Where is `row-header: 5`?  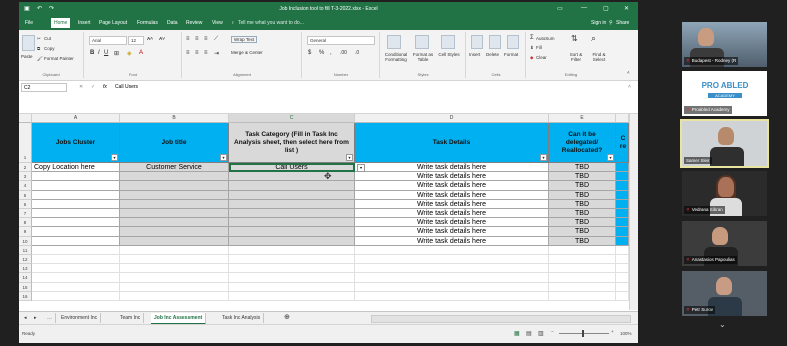
row-header: 5 is located at coordinates (25, 195).